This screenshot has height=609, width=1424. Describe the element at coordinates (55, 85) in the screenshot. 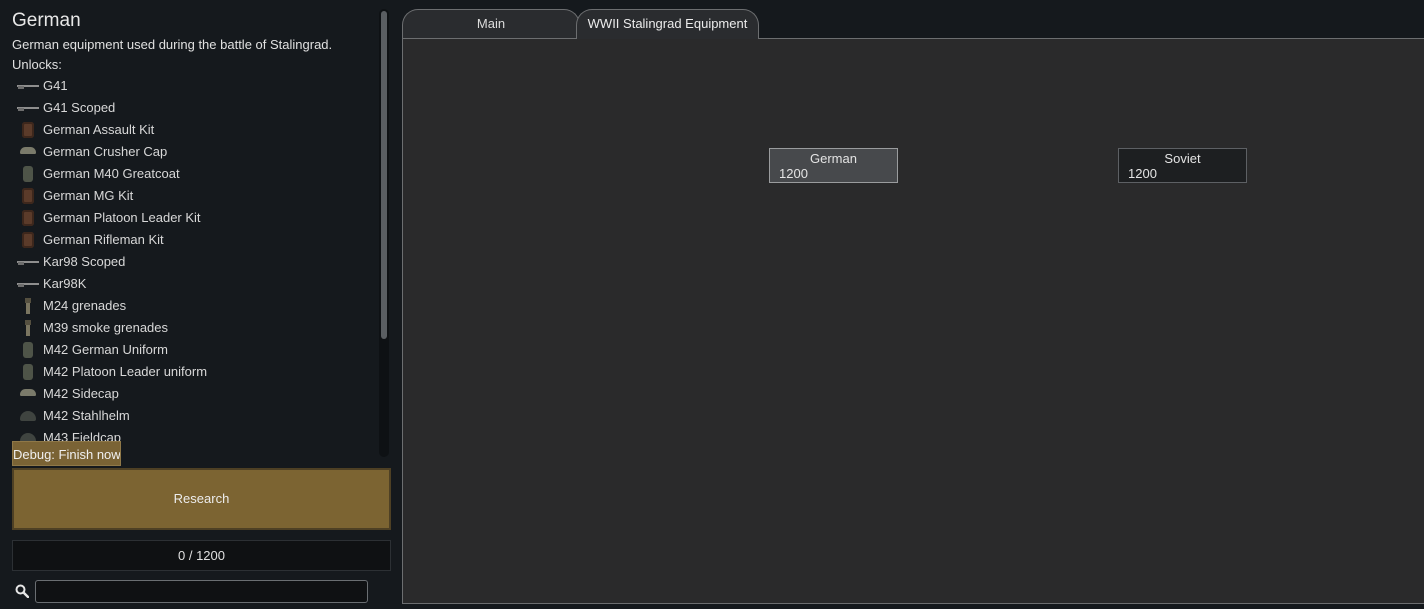

I see `unlock-item-label: G41` at that location.